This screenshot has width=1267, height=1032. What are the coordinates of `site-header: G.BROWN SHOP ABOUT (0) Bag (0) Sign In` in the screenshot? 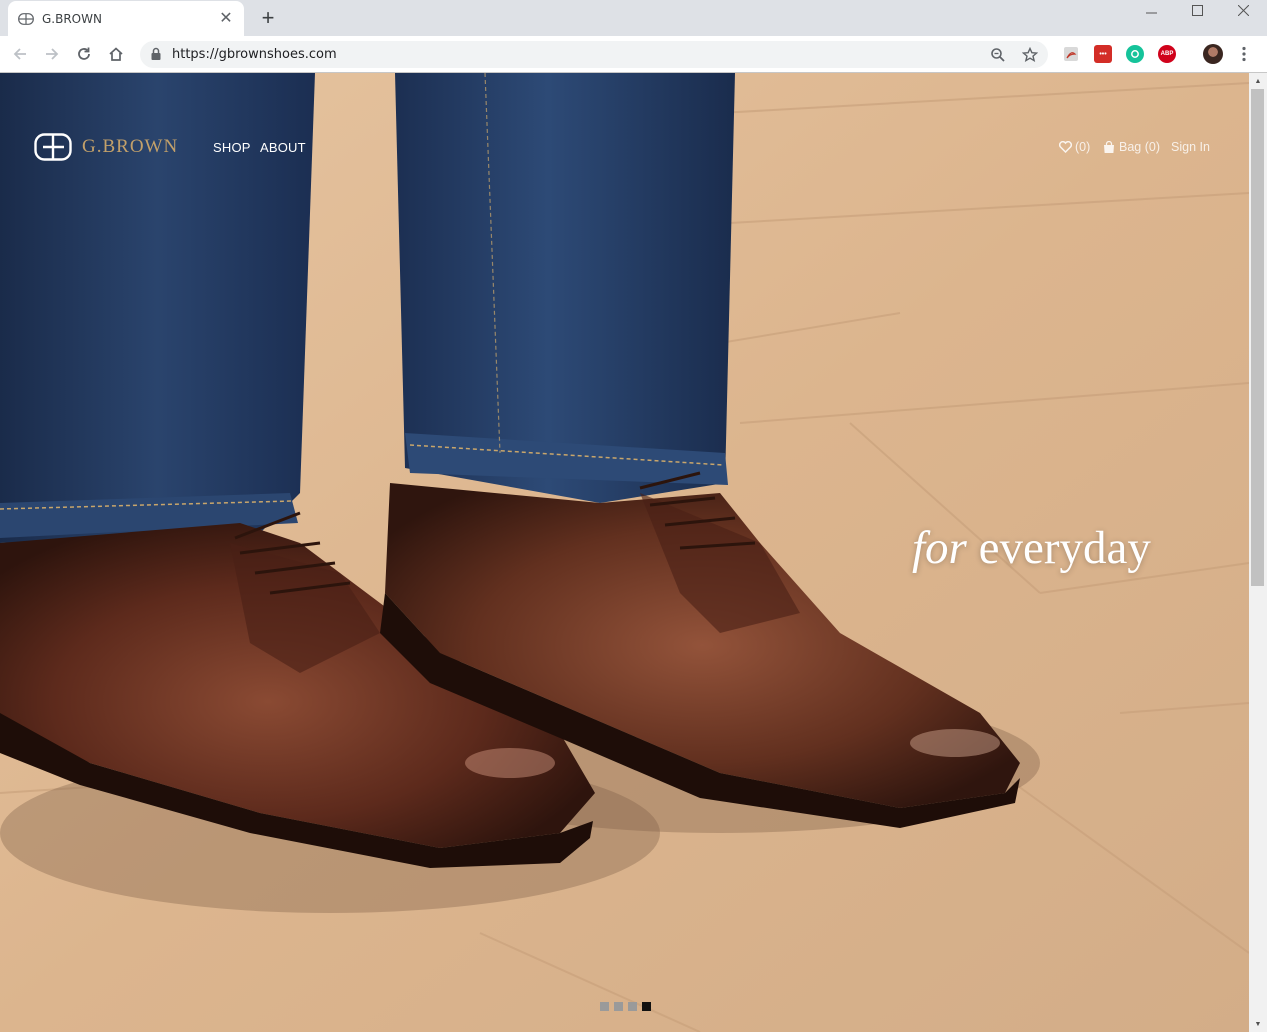 It's located at (624, 148).